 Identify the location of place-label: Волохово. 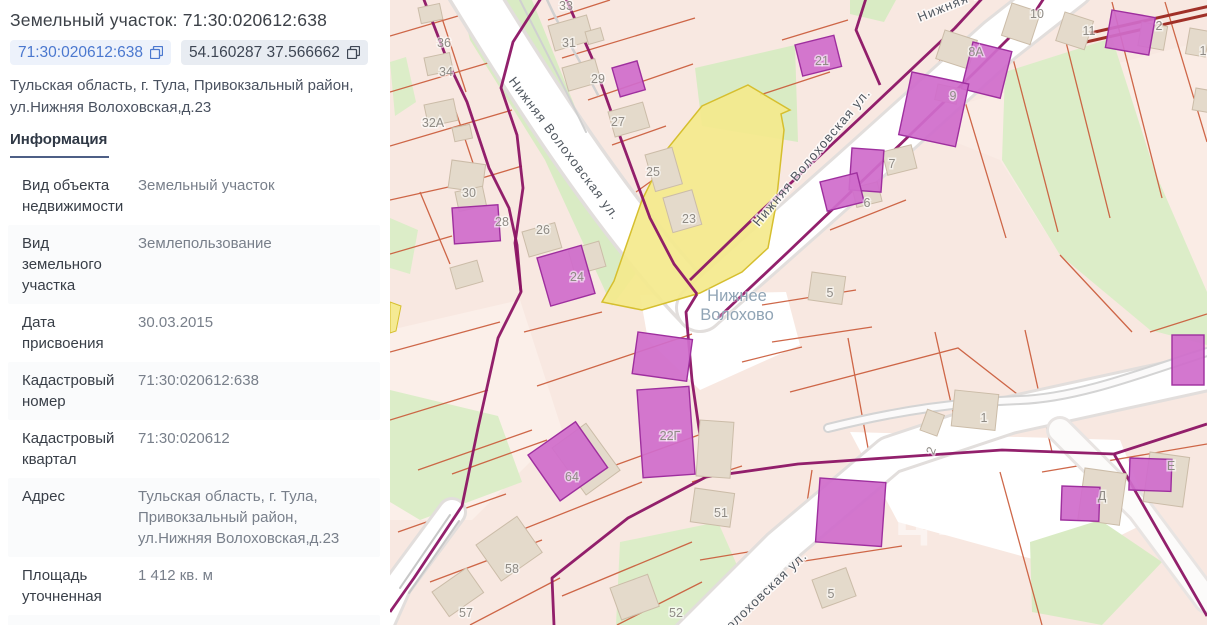
(737, 315).